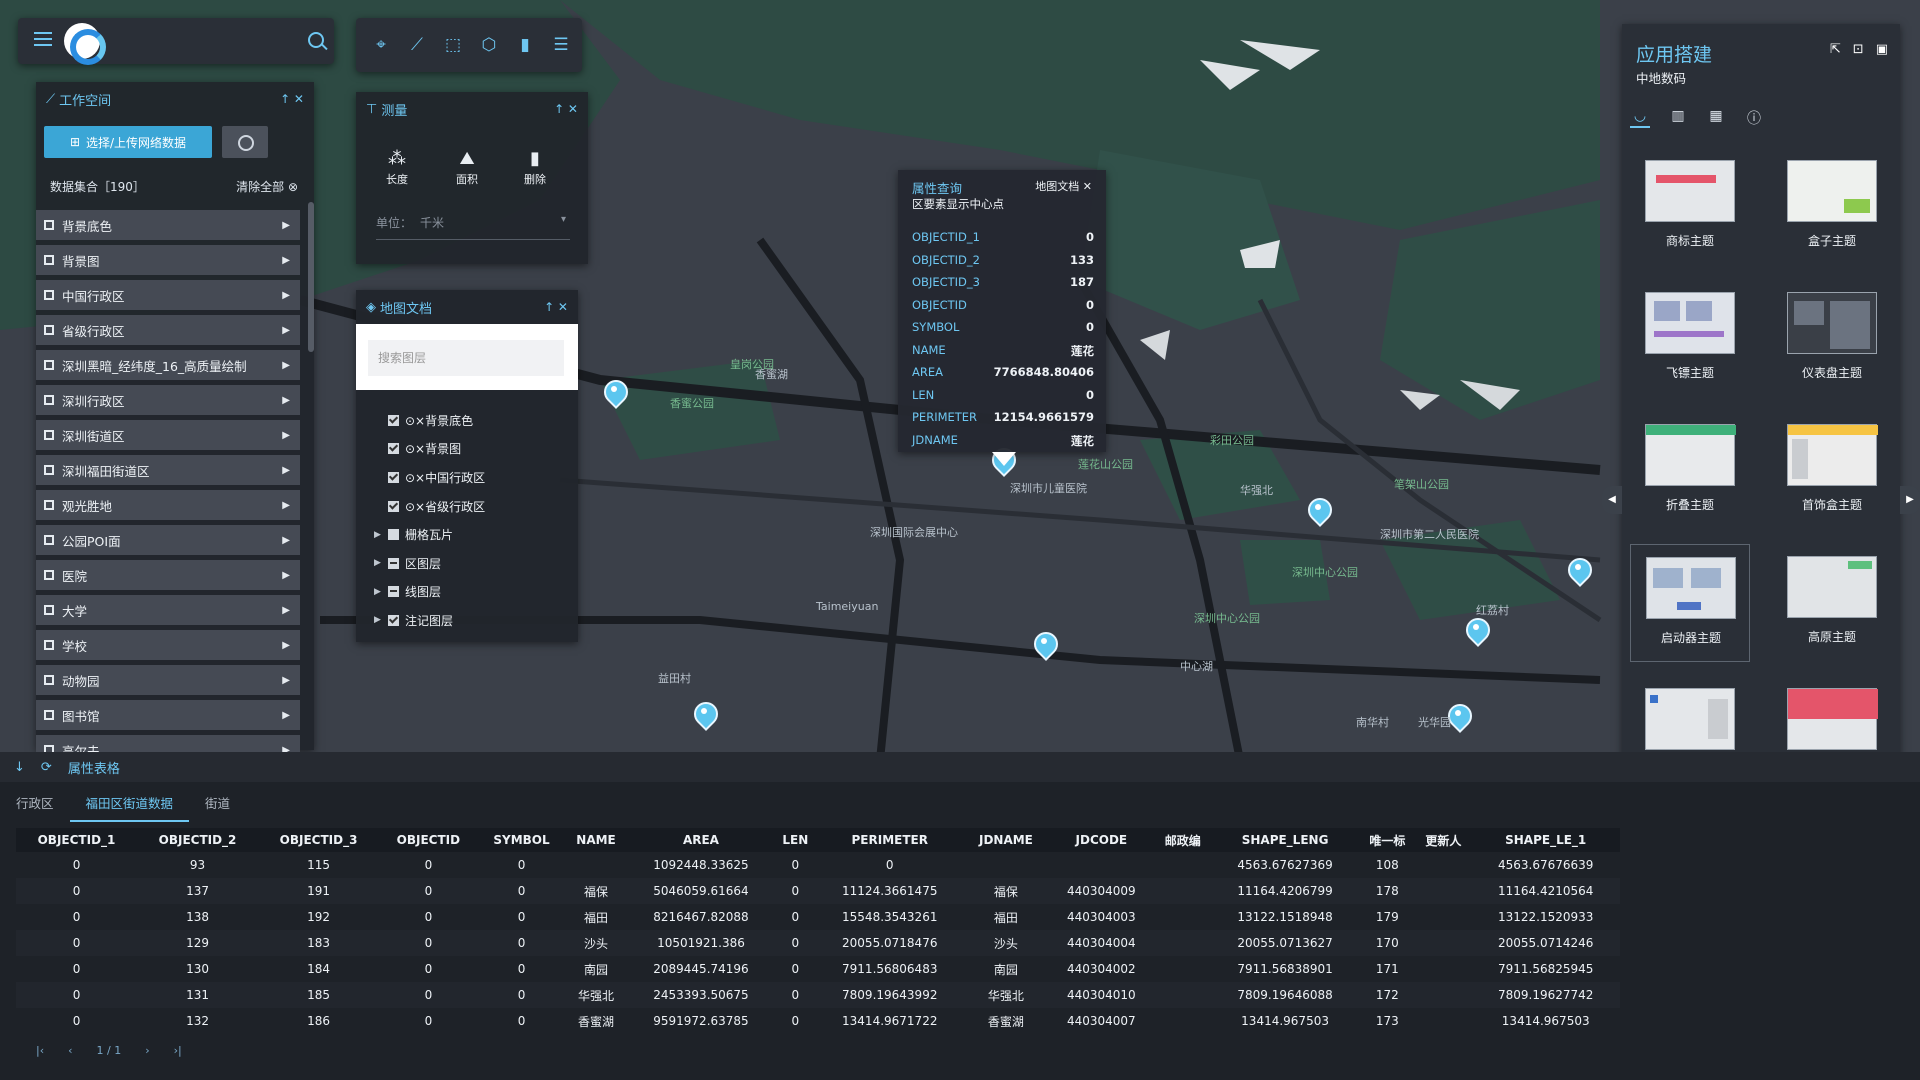 This screenshot has height=1080, width=1920. I want to click on menu-icon, so click(43, 40).